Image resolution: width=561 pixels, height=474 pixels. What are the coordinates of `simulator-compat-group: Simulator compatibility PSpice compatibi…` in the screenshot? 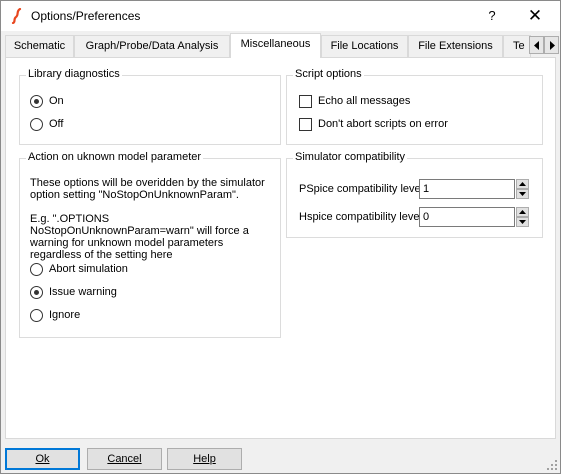 It's located at (414, 194).